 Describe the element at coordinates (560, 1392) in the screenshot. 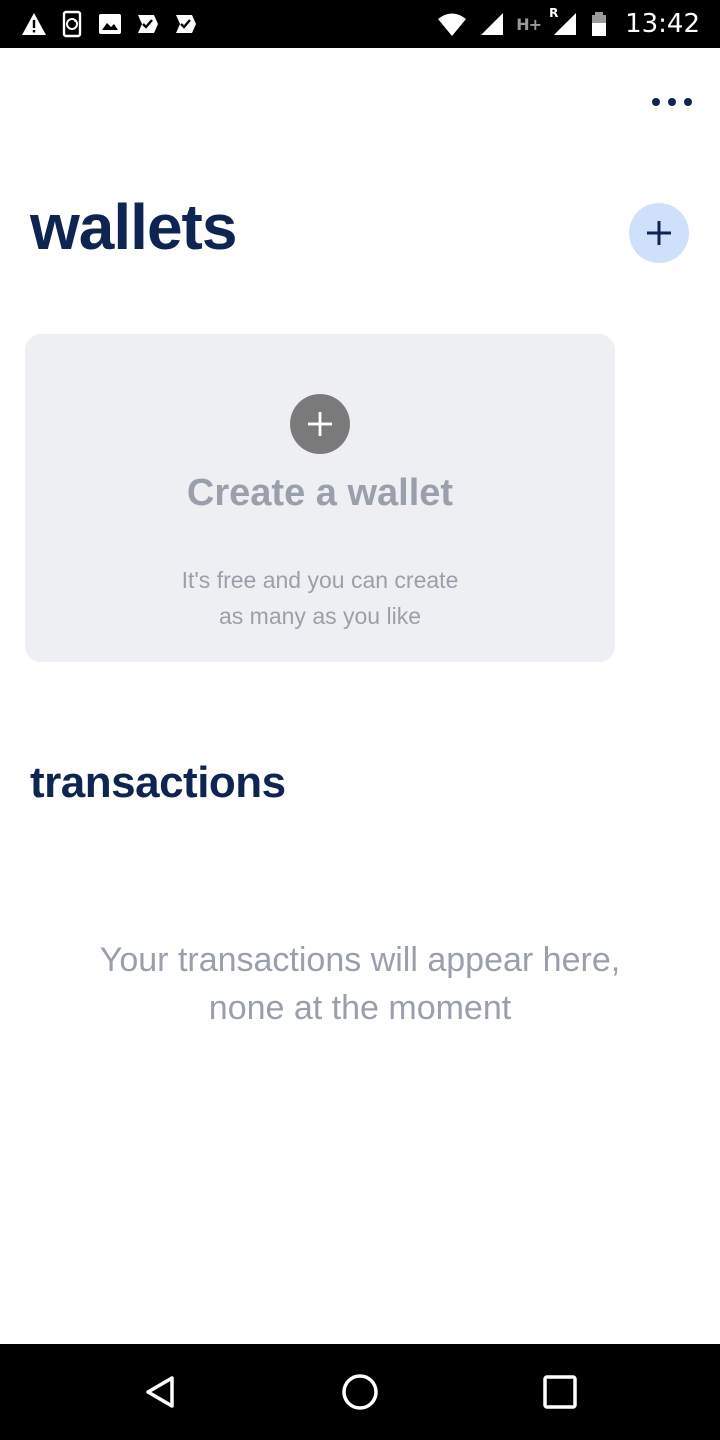

I see `recents-square-icon` at that location.